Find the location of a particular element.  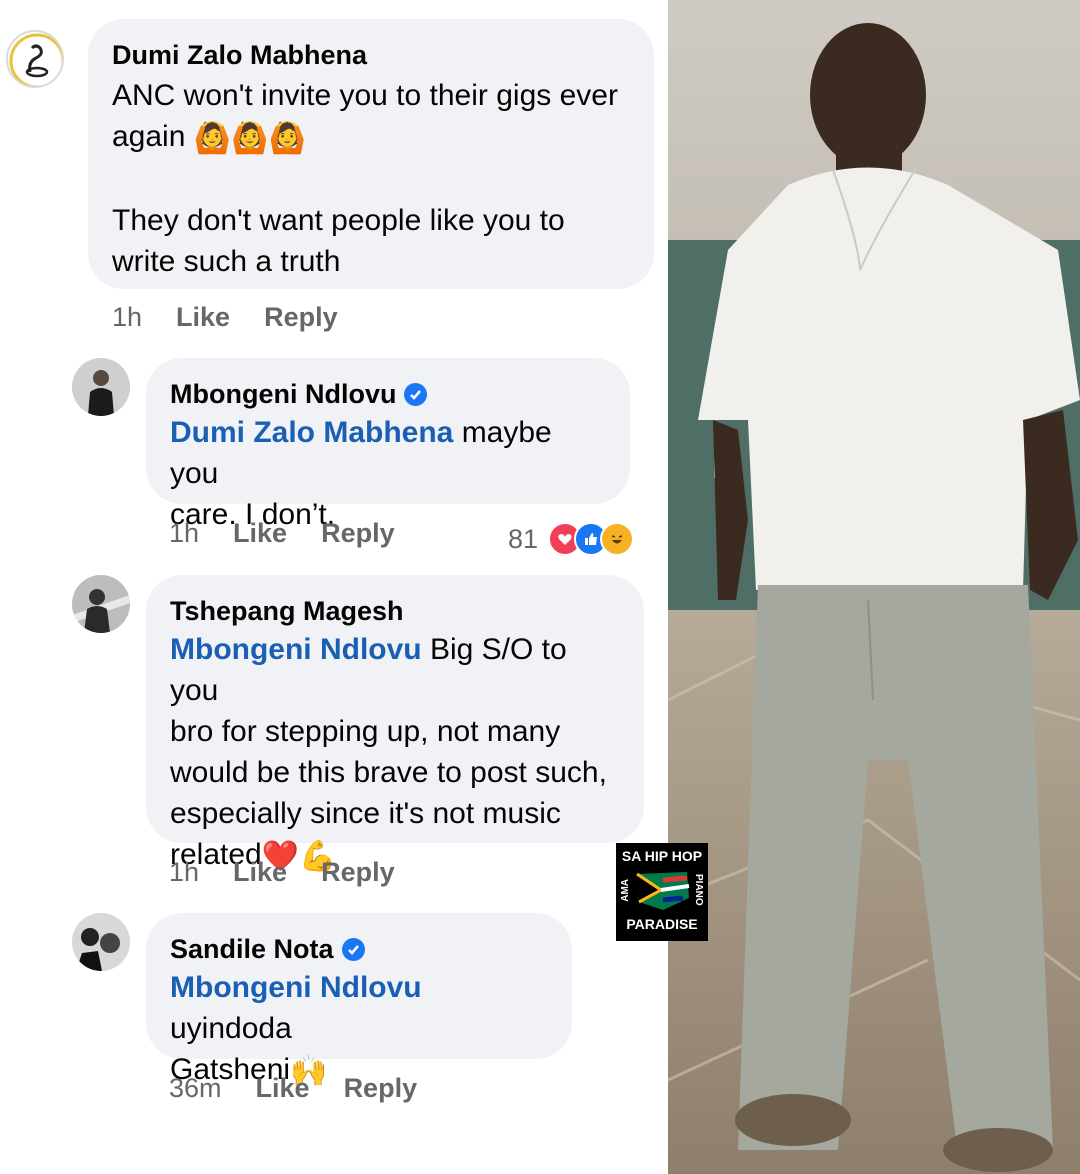

mention-link: Dumi Zalo Mabhena is located at coordinates (311, 432).